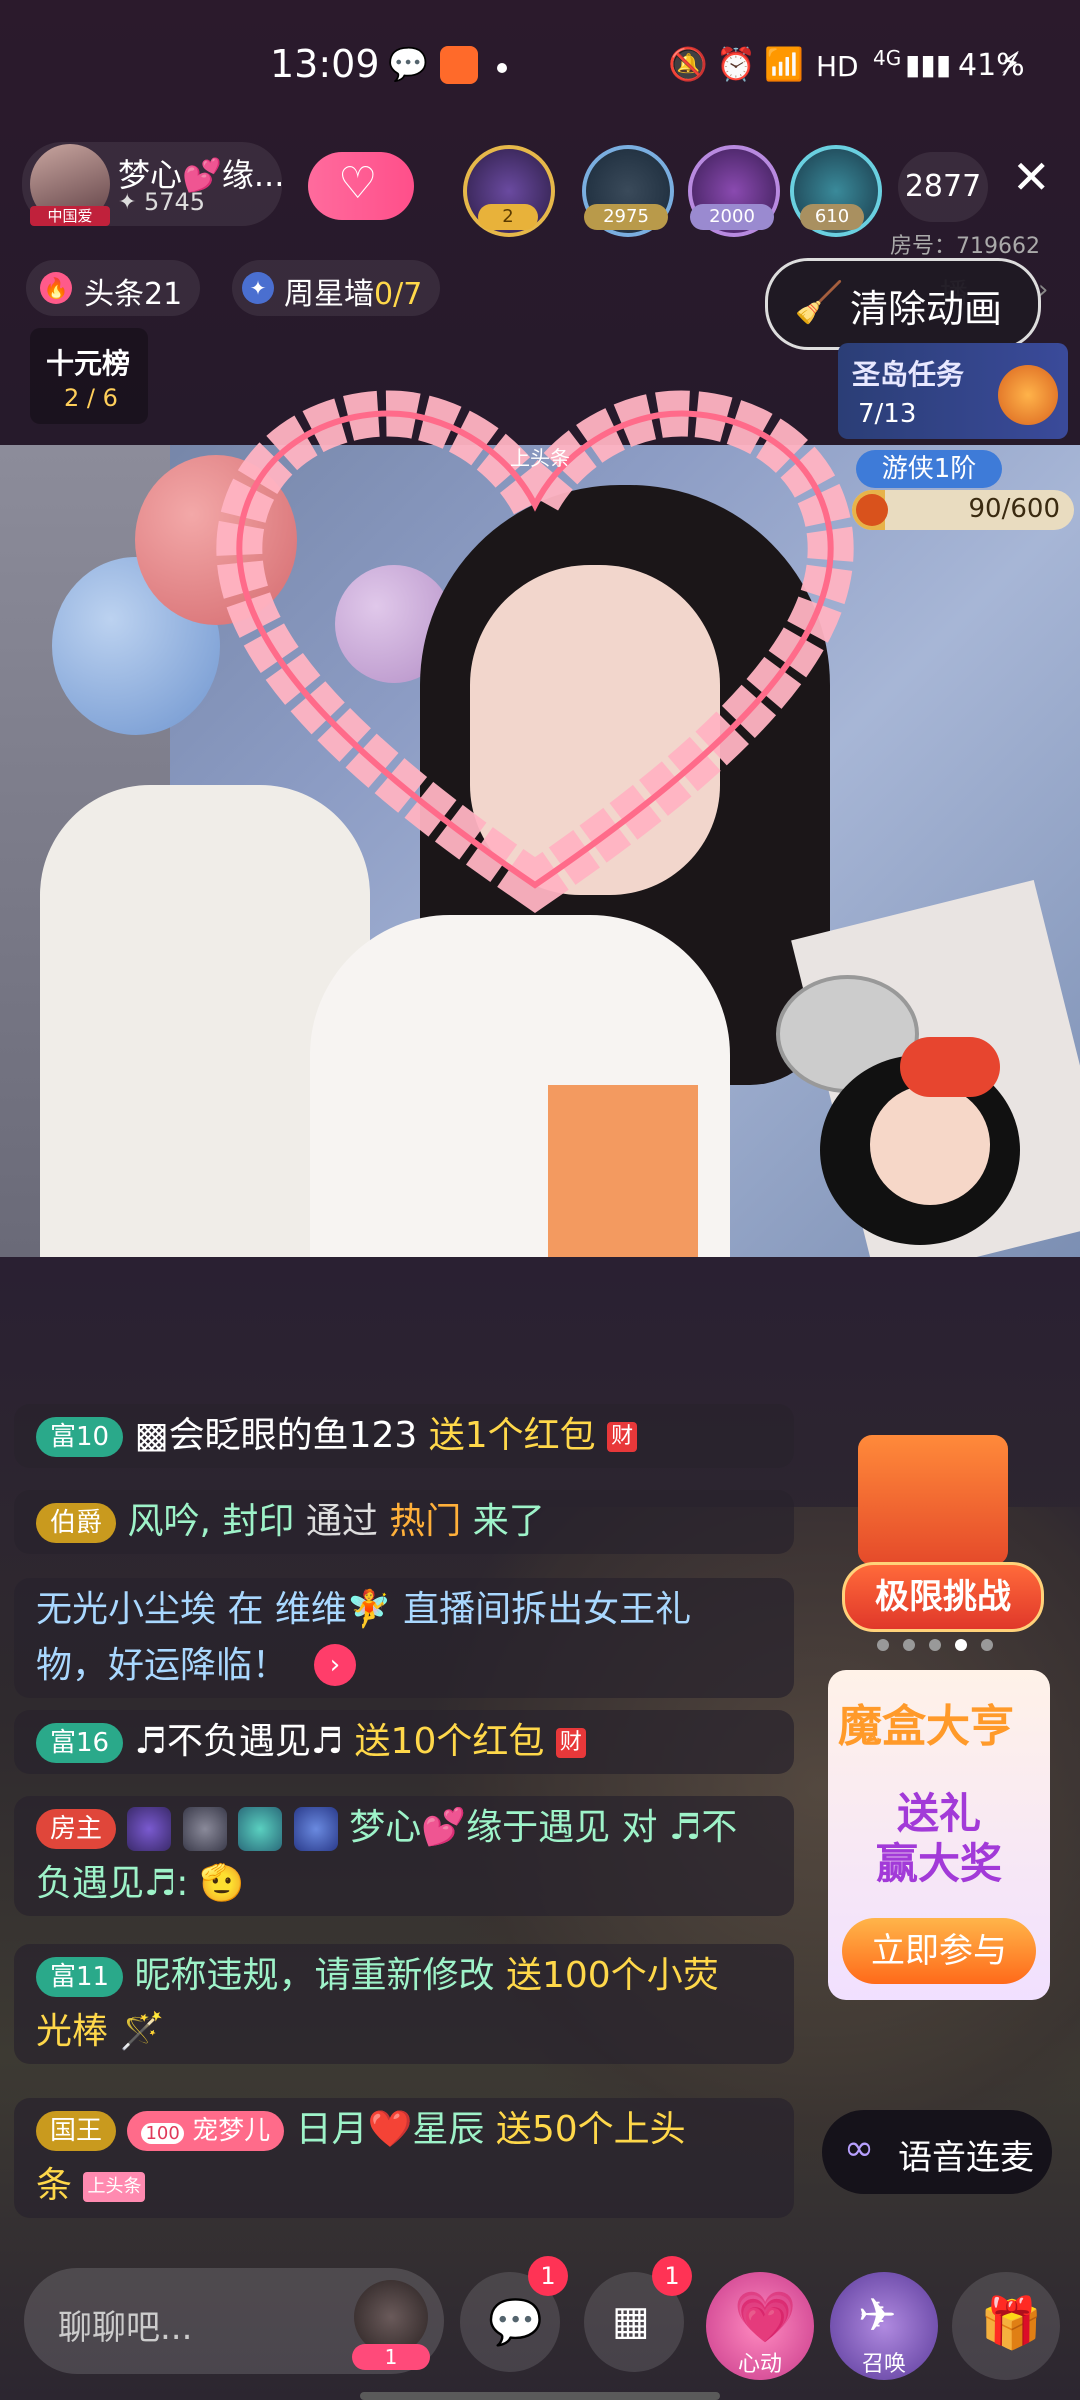 The width and height of the screenshot is (1080, 2400). What do you see at coordinates (80, 1437) in the screenshot?
I see `wealth-level-badge: 富10` at bounding box center [80, 1437].